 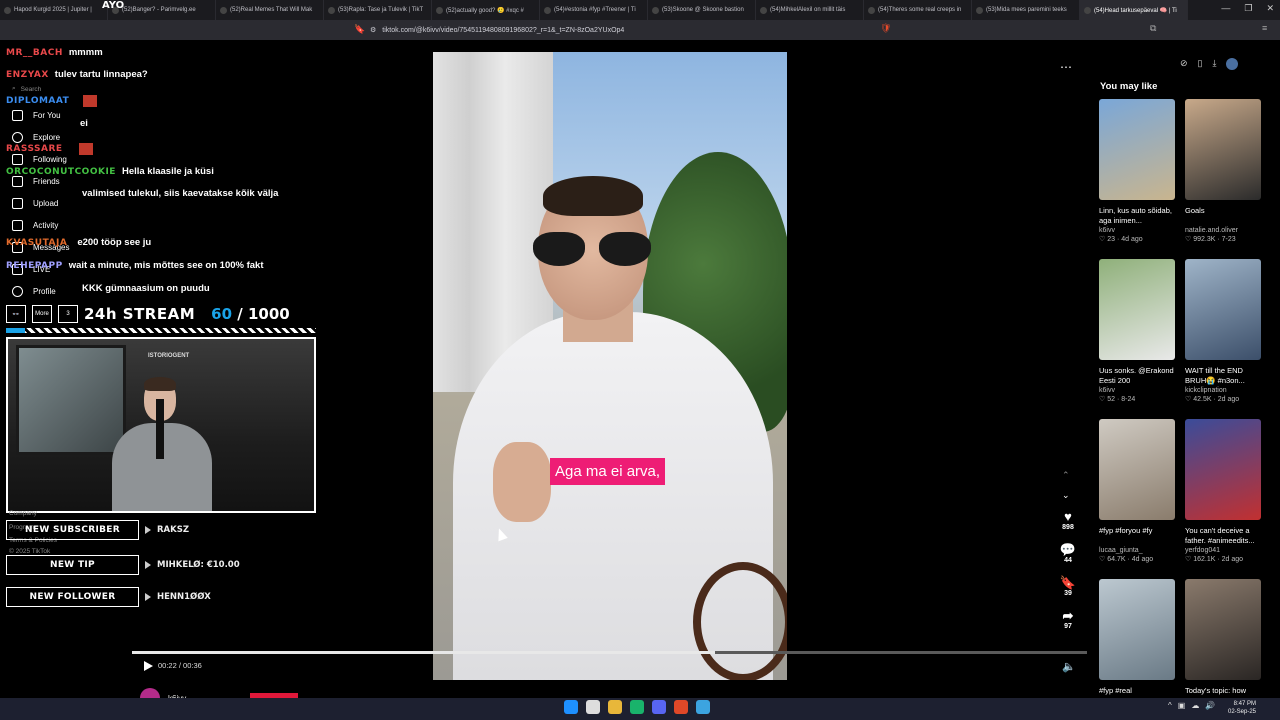 I want to click on recommendation-card: Goals natalie.and.oliver ♡ 992.3K · 7-23, so click(x=1223, y=171).